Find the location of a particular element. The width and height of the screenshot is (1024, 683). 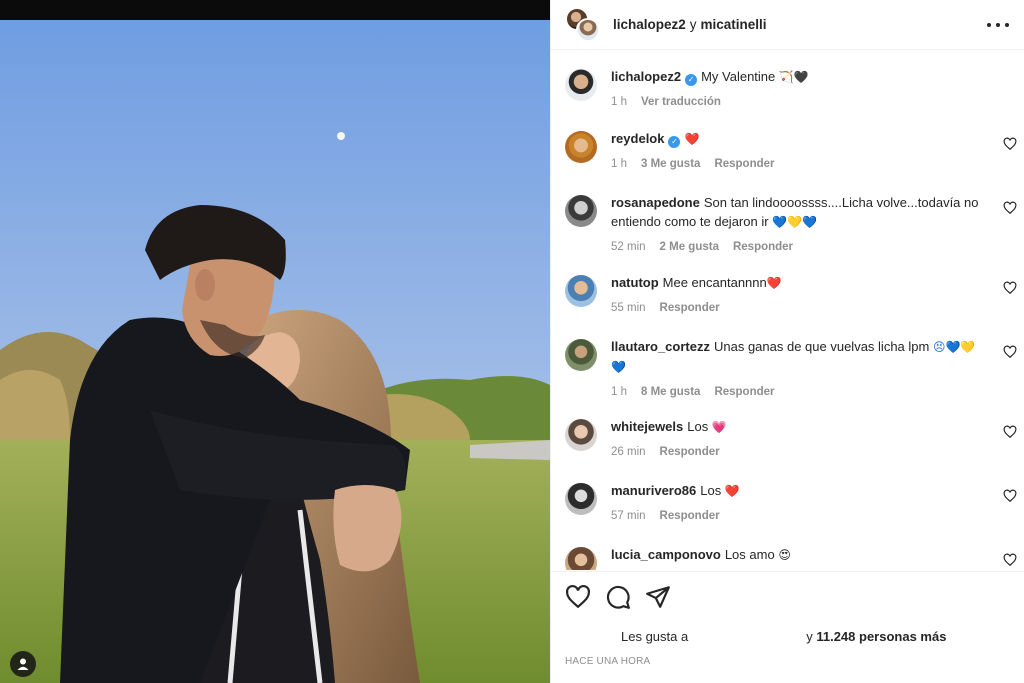

comment-time: 52 min is located at coordinates (628, 247).